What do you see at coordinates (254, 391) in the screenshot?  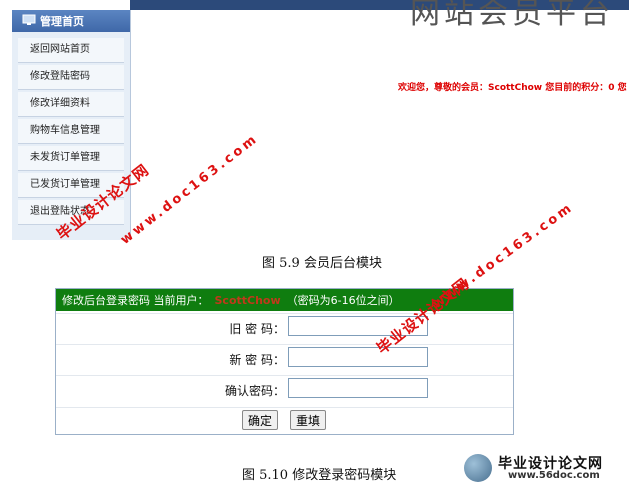 I see `confirm-password-label: 确认密码：` at bounding box center [254, 391].